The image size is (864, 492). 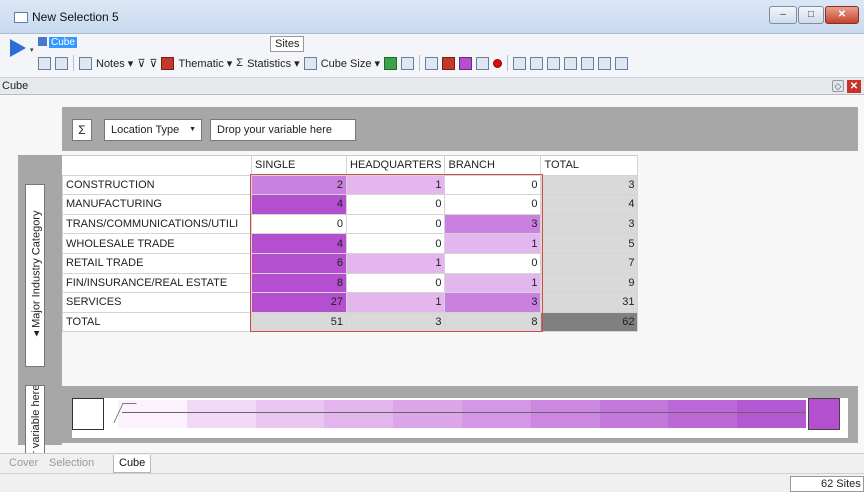 What do you see at coordinates (483, 63) in the screenshot?
I see `chart-icon` at bounding box center [483, 63].